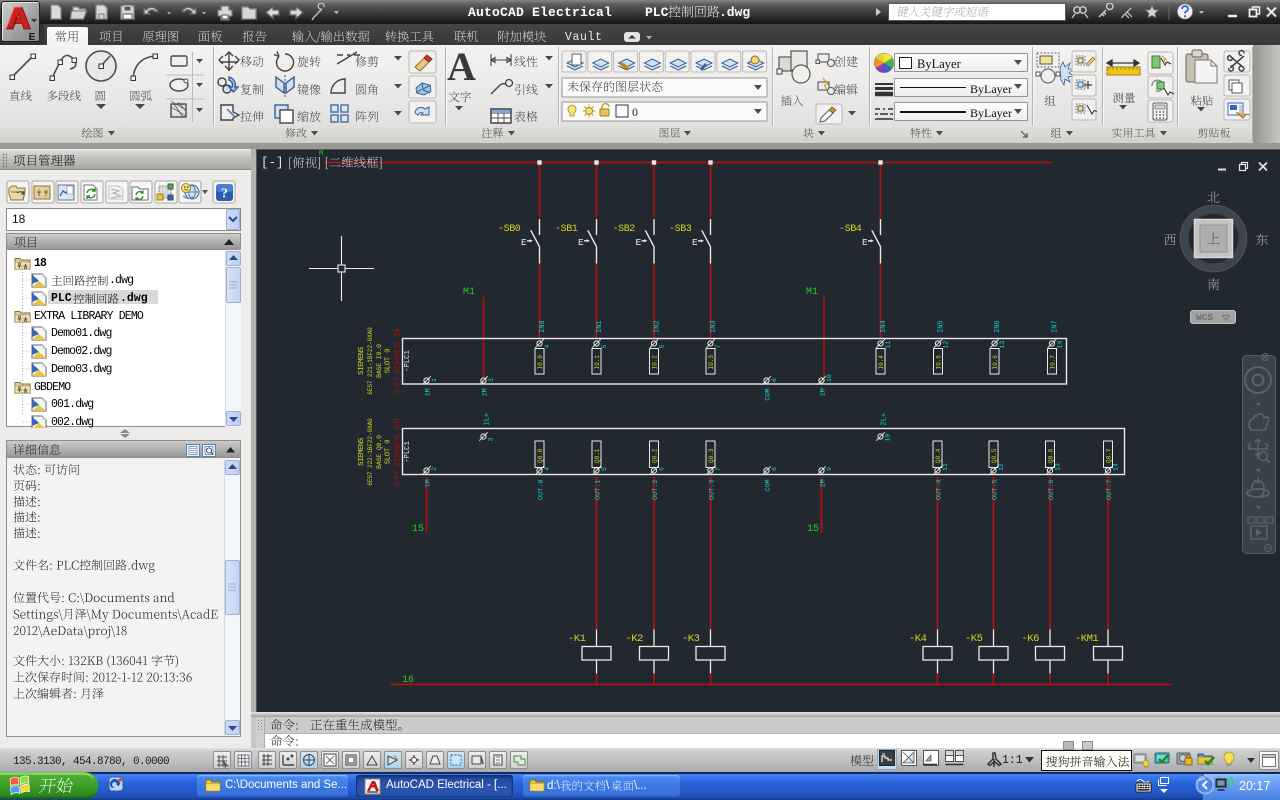 The height and width of the screenshot is (800, 1280). I want to click on svg-text: -K6, so click(1031, 639).